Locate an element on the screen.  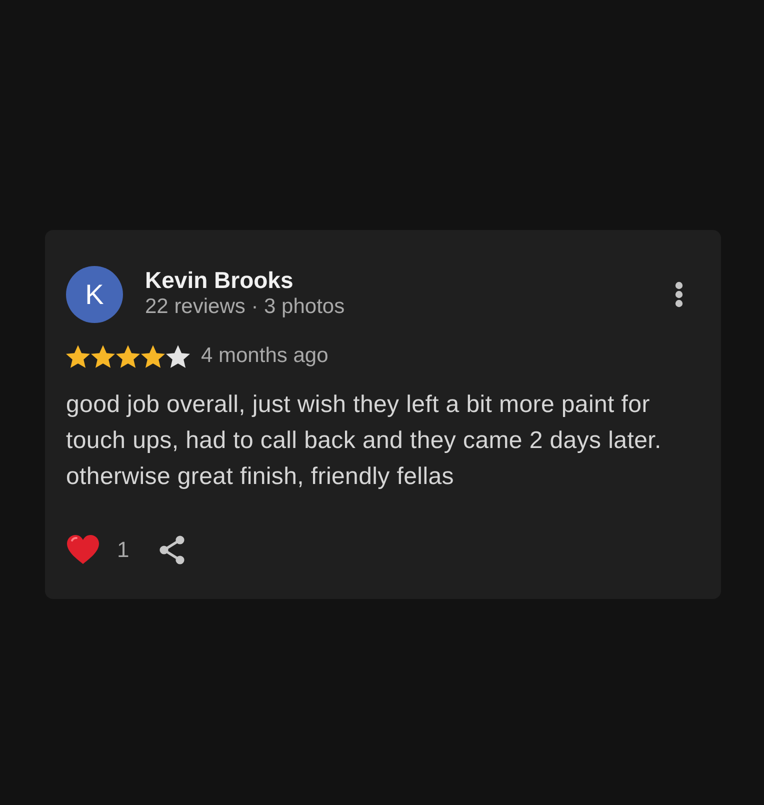
share-icon is located at coordinates (172, 549).